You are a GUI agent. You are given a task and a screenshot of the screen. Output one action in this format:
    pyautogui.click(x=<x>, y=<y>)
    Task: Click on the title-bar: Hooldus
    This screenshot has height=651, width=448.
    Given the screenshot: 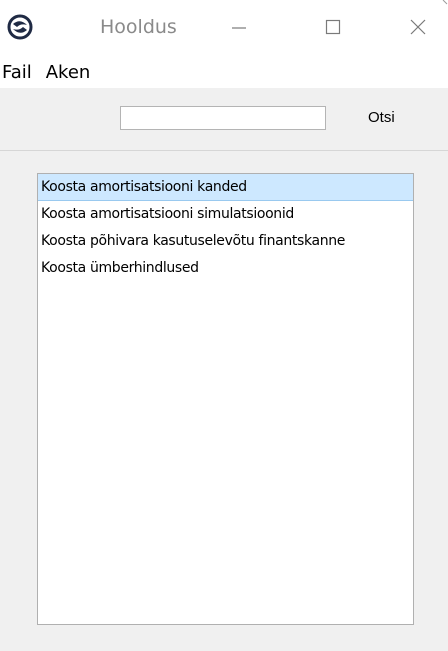 What is the action you would take?
    pyautogui.click(x=224, y=29)
    